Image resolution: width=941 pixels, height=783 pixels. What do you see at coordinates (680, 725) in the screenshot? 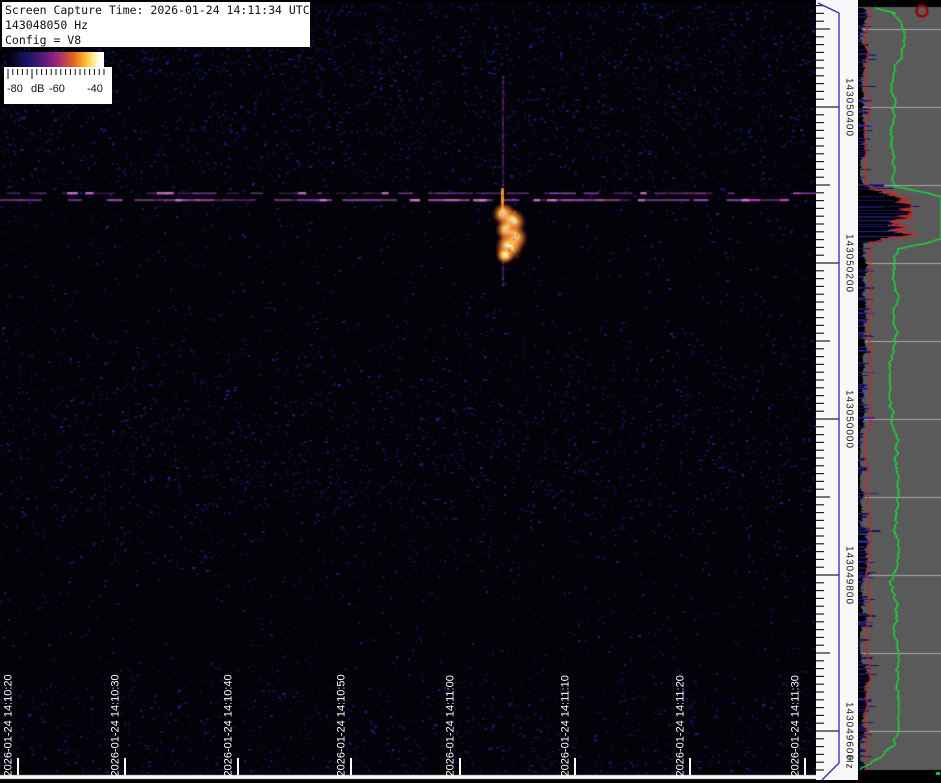
I see `time-label: 2026-01-24 14:11:20` at bounding box center [680, 725].